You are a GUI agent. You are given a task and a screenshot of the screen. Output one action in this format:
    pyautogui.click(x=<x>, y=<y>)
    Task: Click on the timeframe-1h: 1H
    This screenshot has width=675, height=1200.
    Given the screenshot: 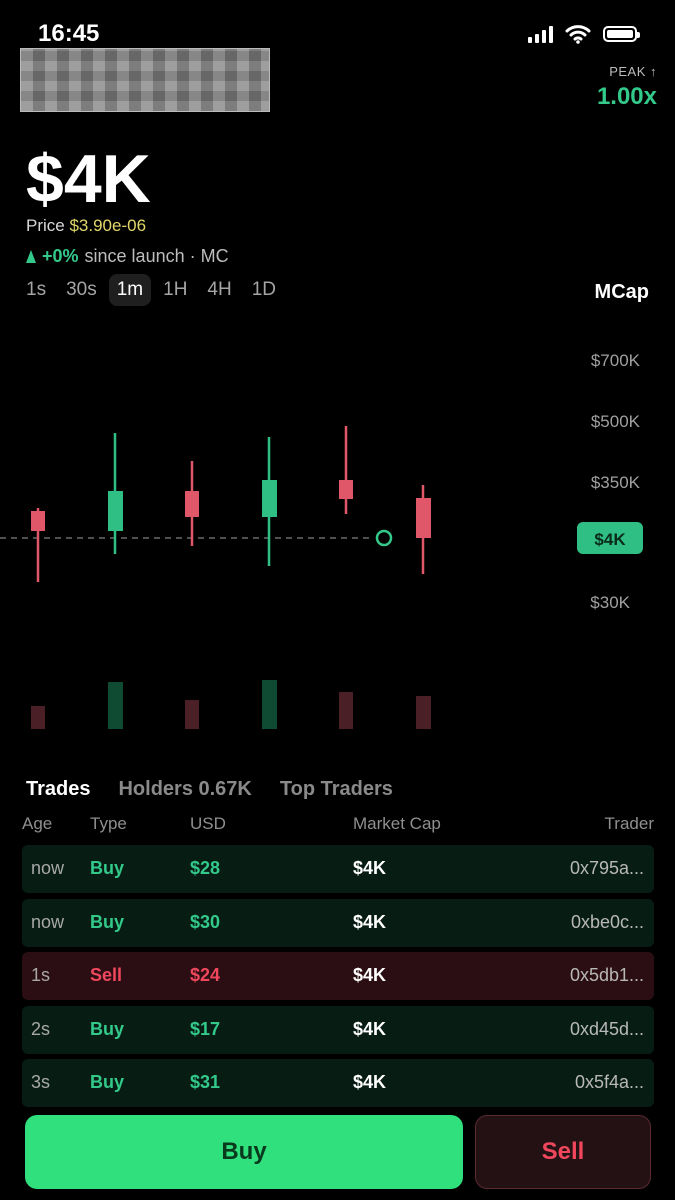 What is the action you would take?
    pyautogui.click(x=175, y=290)
    